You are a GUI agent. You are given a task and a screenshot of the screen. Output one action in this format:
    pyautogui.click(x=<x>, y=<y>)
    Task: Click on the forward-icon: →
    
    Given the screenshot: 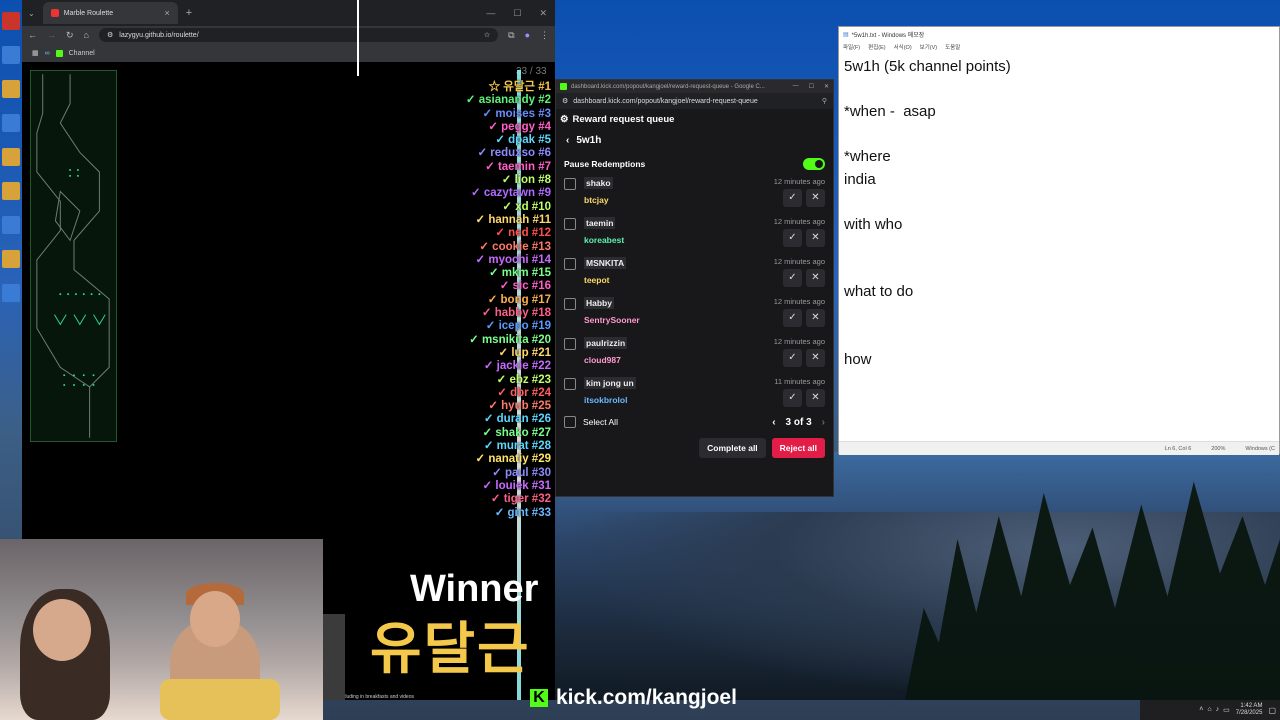 What is the action you would take?
    pyautogui.click(x=51, y=35)
    